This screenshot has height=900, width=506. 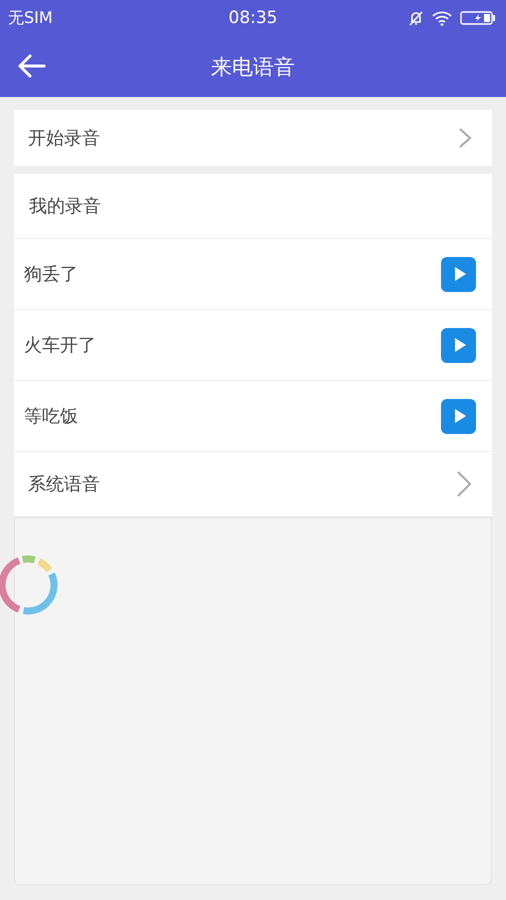 What do you see at coordinates (416, 18) in the screenshot?
I see `muted-bell-icon` at bounding box center [416, 18].